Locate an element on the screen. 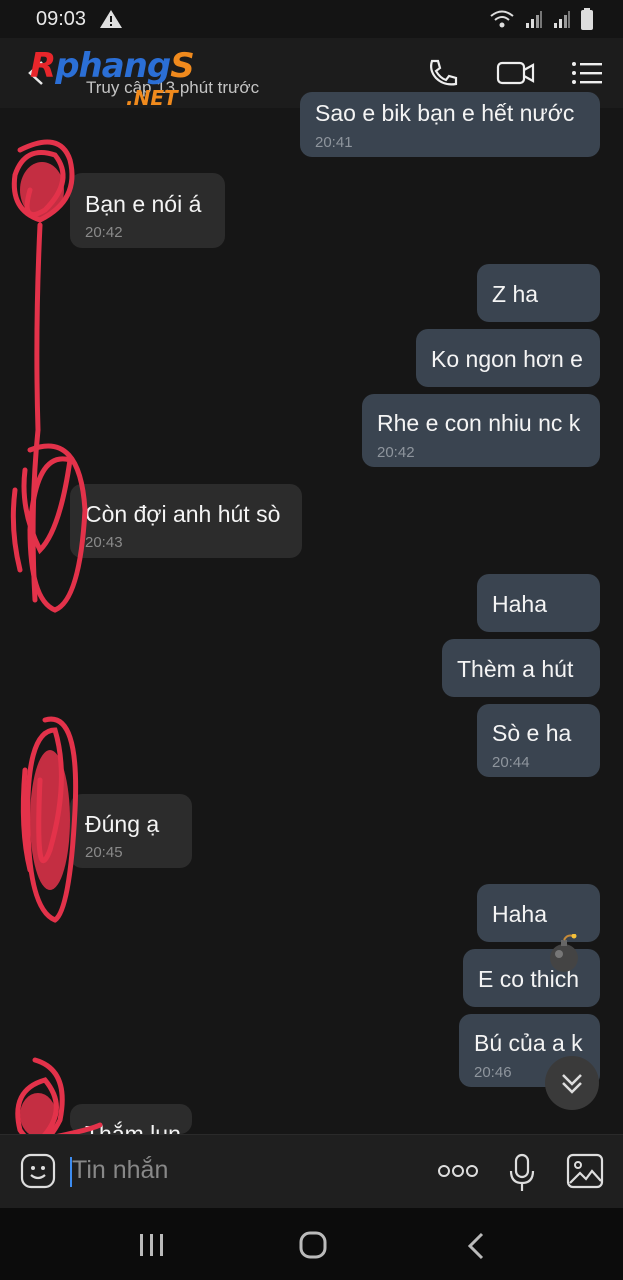 This screenshot has width=623, height=1280. message-bubble-outgoing: Sao e bik bạn e hết nước 20:41 is located at coordinates (450, 124).